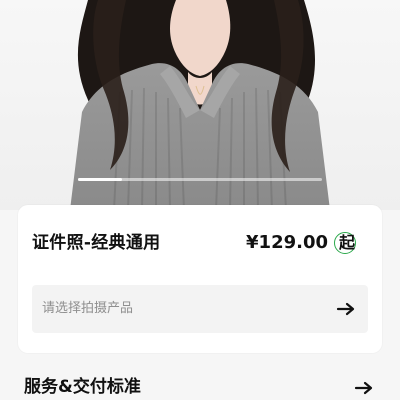 This screenshot has height=400, width=400. I want to click on service-delivery-standard-title: 服务&交付标准, so click(82, 387).